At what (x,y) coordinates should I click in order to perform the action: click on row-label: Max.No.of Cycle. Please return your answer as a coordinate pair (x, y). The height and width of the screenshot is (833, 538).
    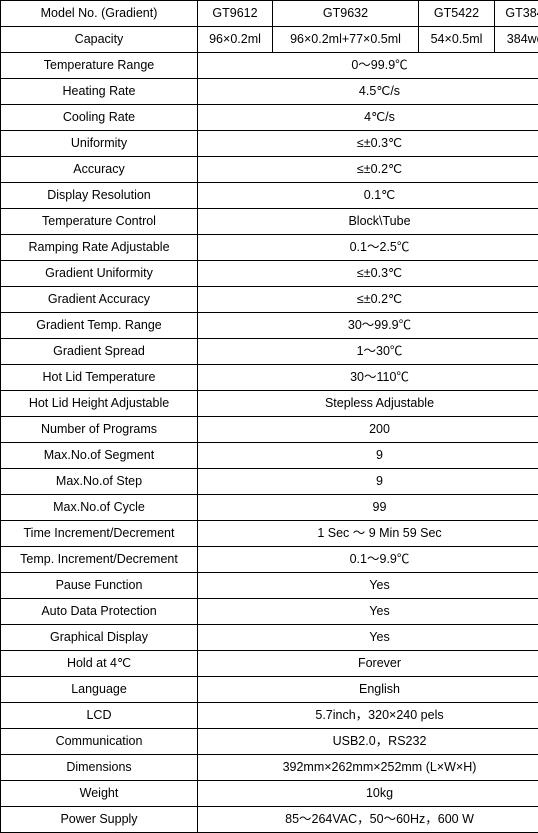
    Looking at the image, I should click on (99, 507).